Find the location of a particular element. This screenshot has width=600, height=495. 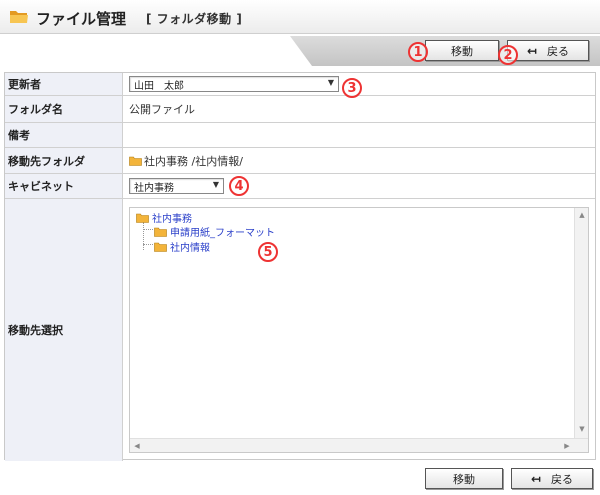

cabinet-label: キャビネット is located at coordinates (64, 186).